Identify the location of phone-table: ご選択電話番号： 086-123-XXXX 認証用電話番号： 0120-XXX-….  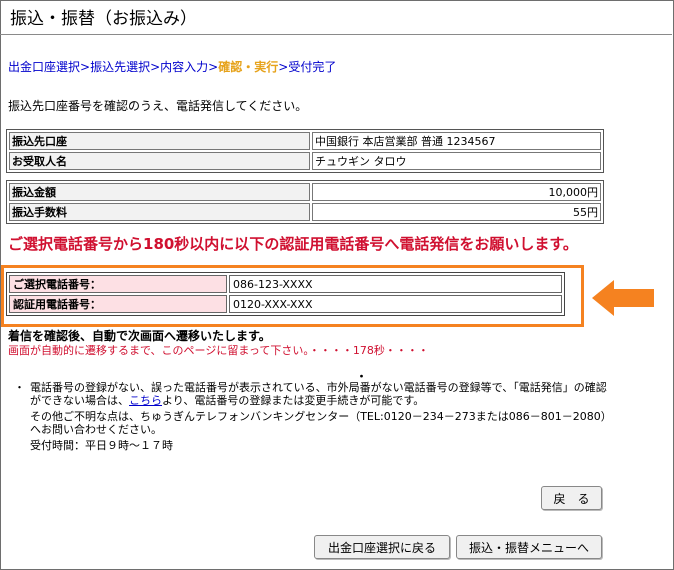
(285, 294).